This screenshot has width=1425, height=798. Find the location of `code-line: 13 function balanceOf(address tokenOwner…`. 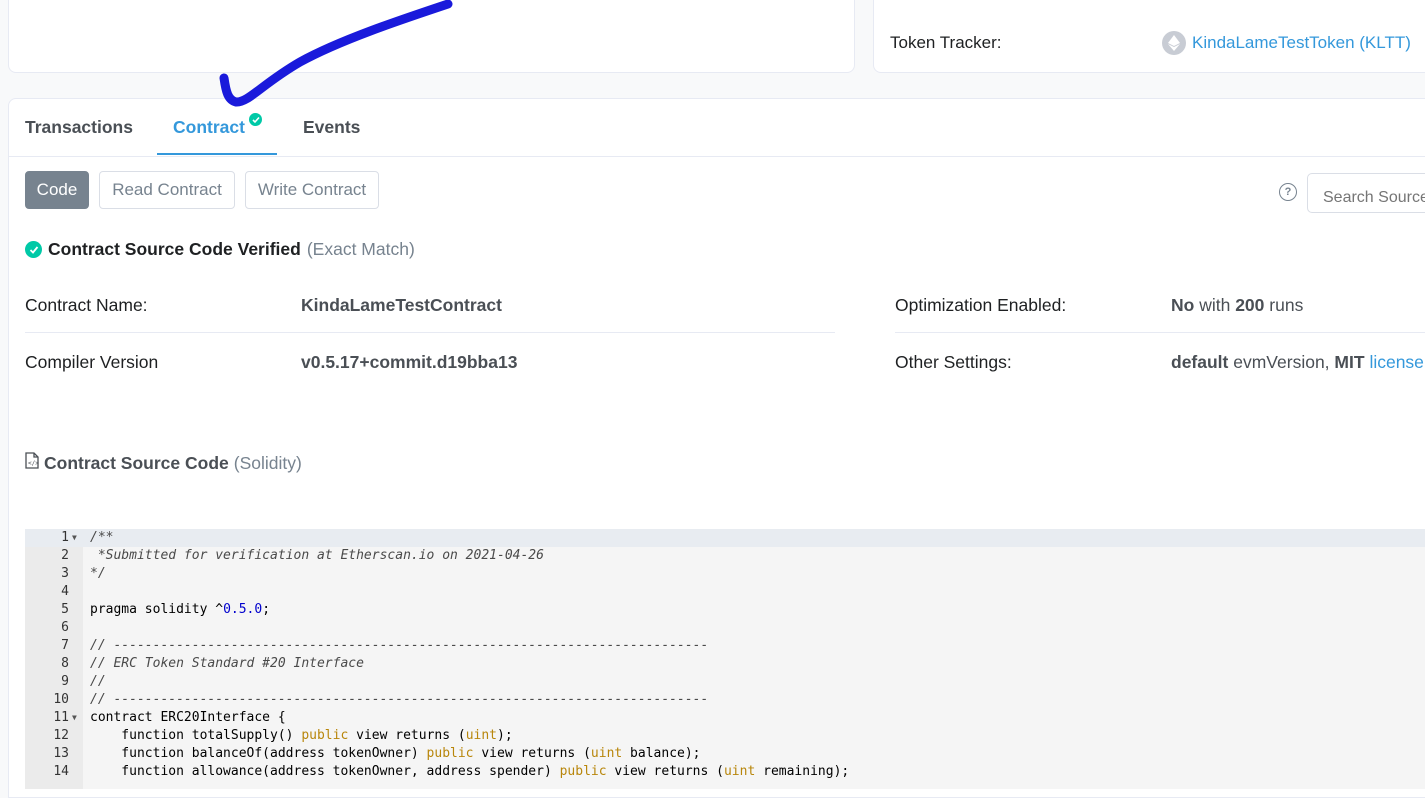

code-line: 13 function balanceOf(address tokenOwner… is located at coordinates (725, 754).